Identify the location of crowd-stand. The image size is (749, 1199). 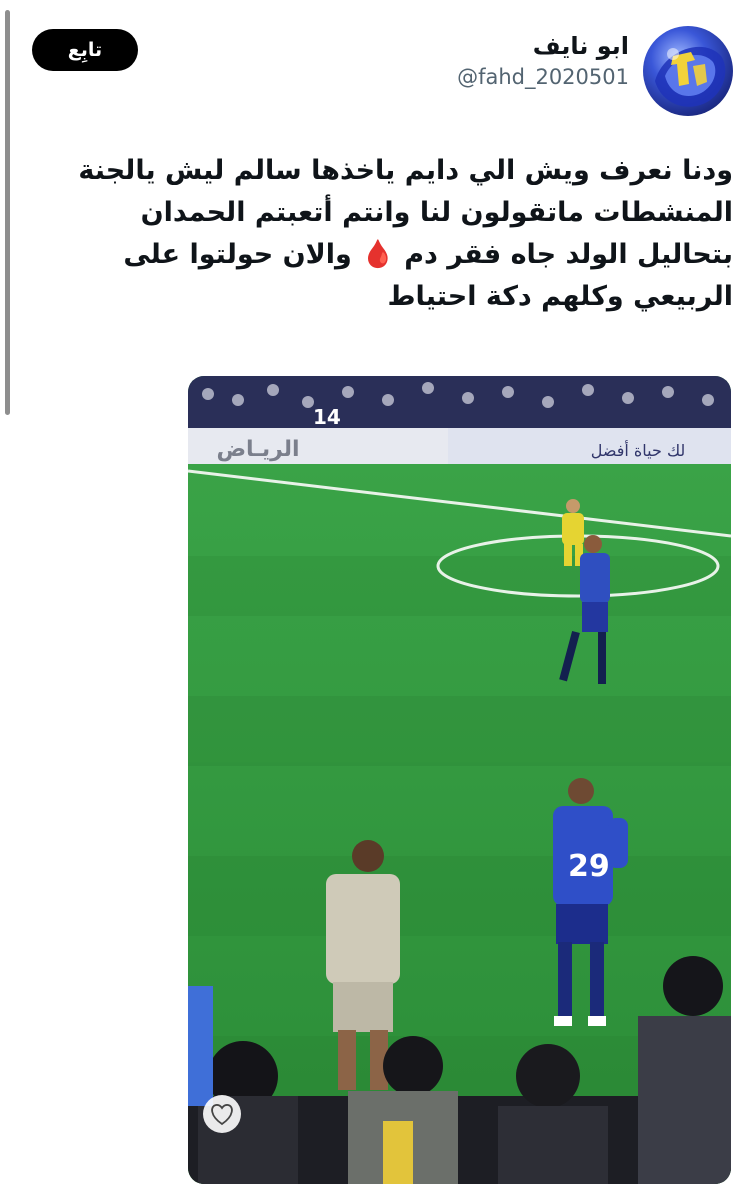
(459, 402).